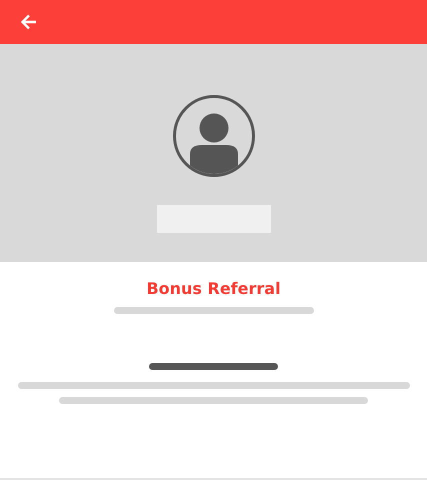 This screenshot has width=427, height=480. Describe the element at coordinates (213, 289) in the screenshot. I see `referral-title: Bonus Referral` at that location.